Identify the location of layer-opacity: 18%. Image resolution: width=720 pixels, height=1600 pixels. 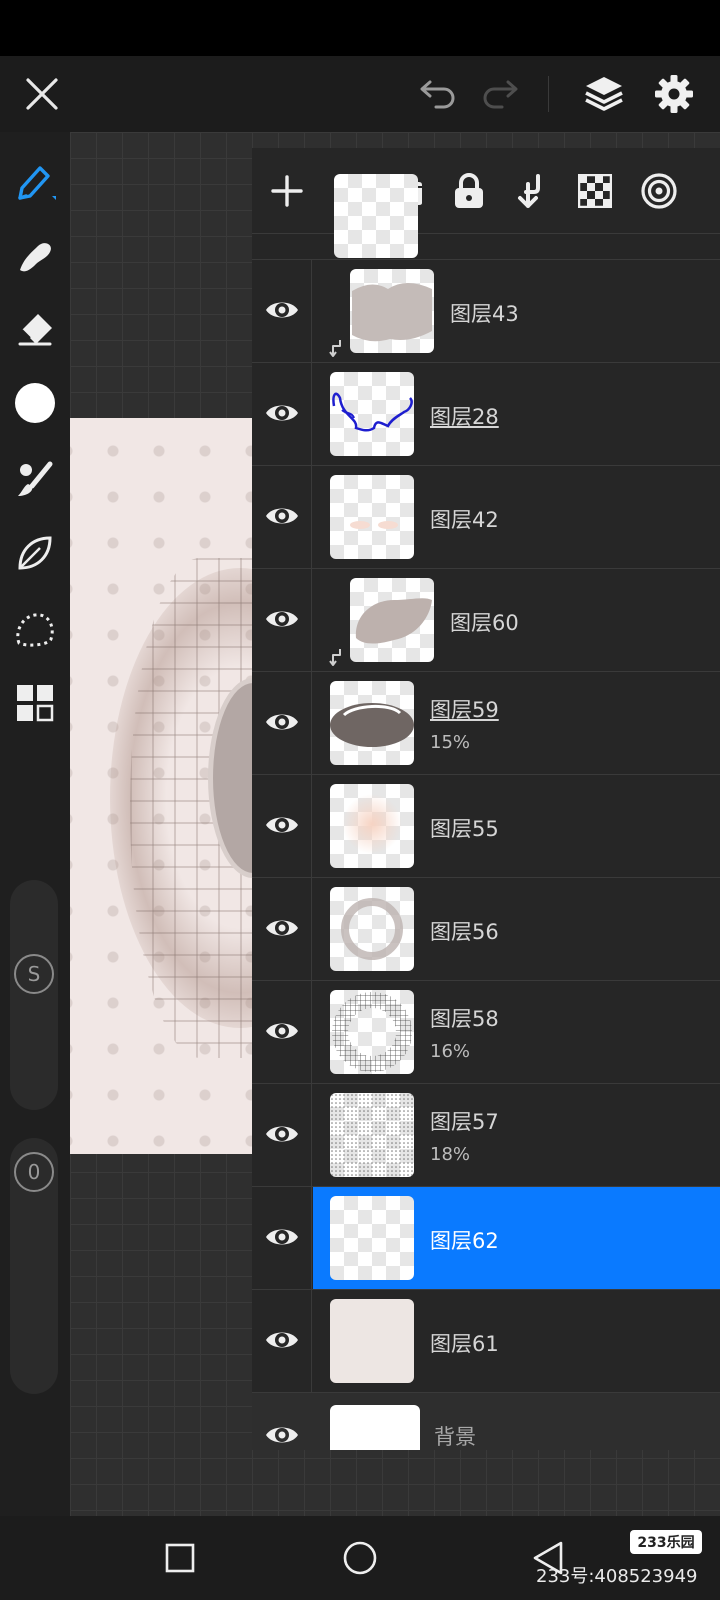
(450, 1154).